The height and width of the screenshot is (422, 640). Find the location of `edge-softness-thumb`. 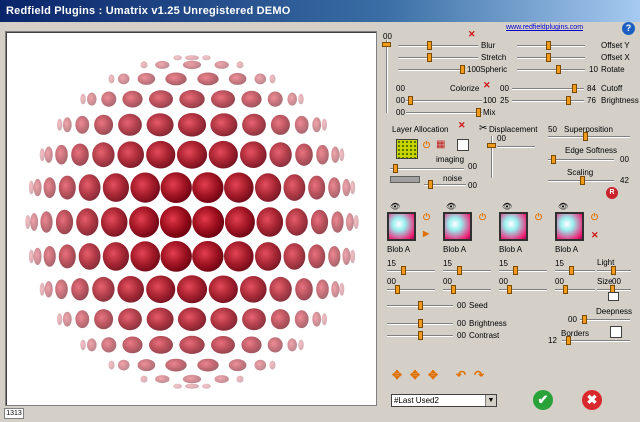

edge-softness-thumb is located at coordinates (553, 159).